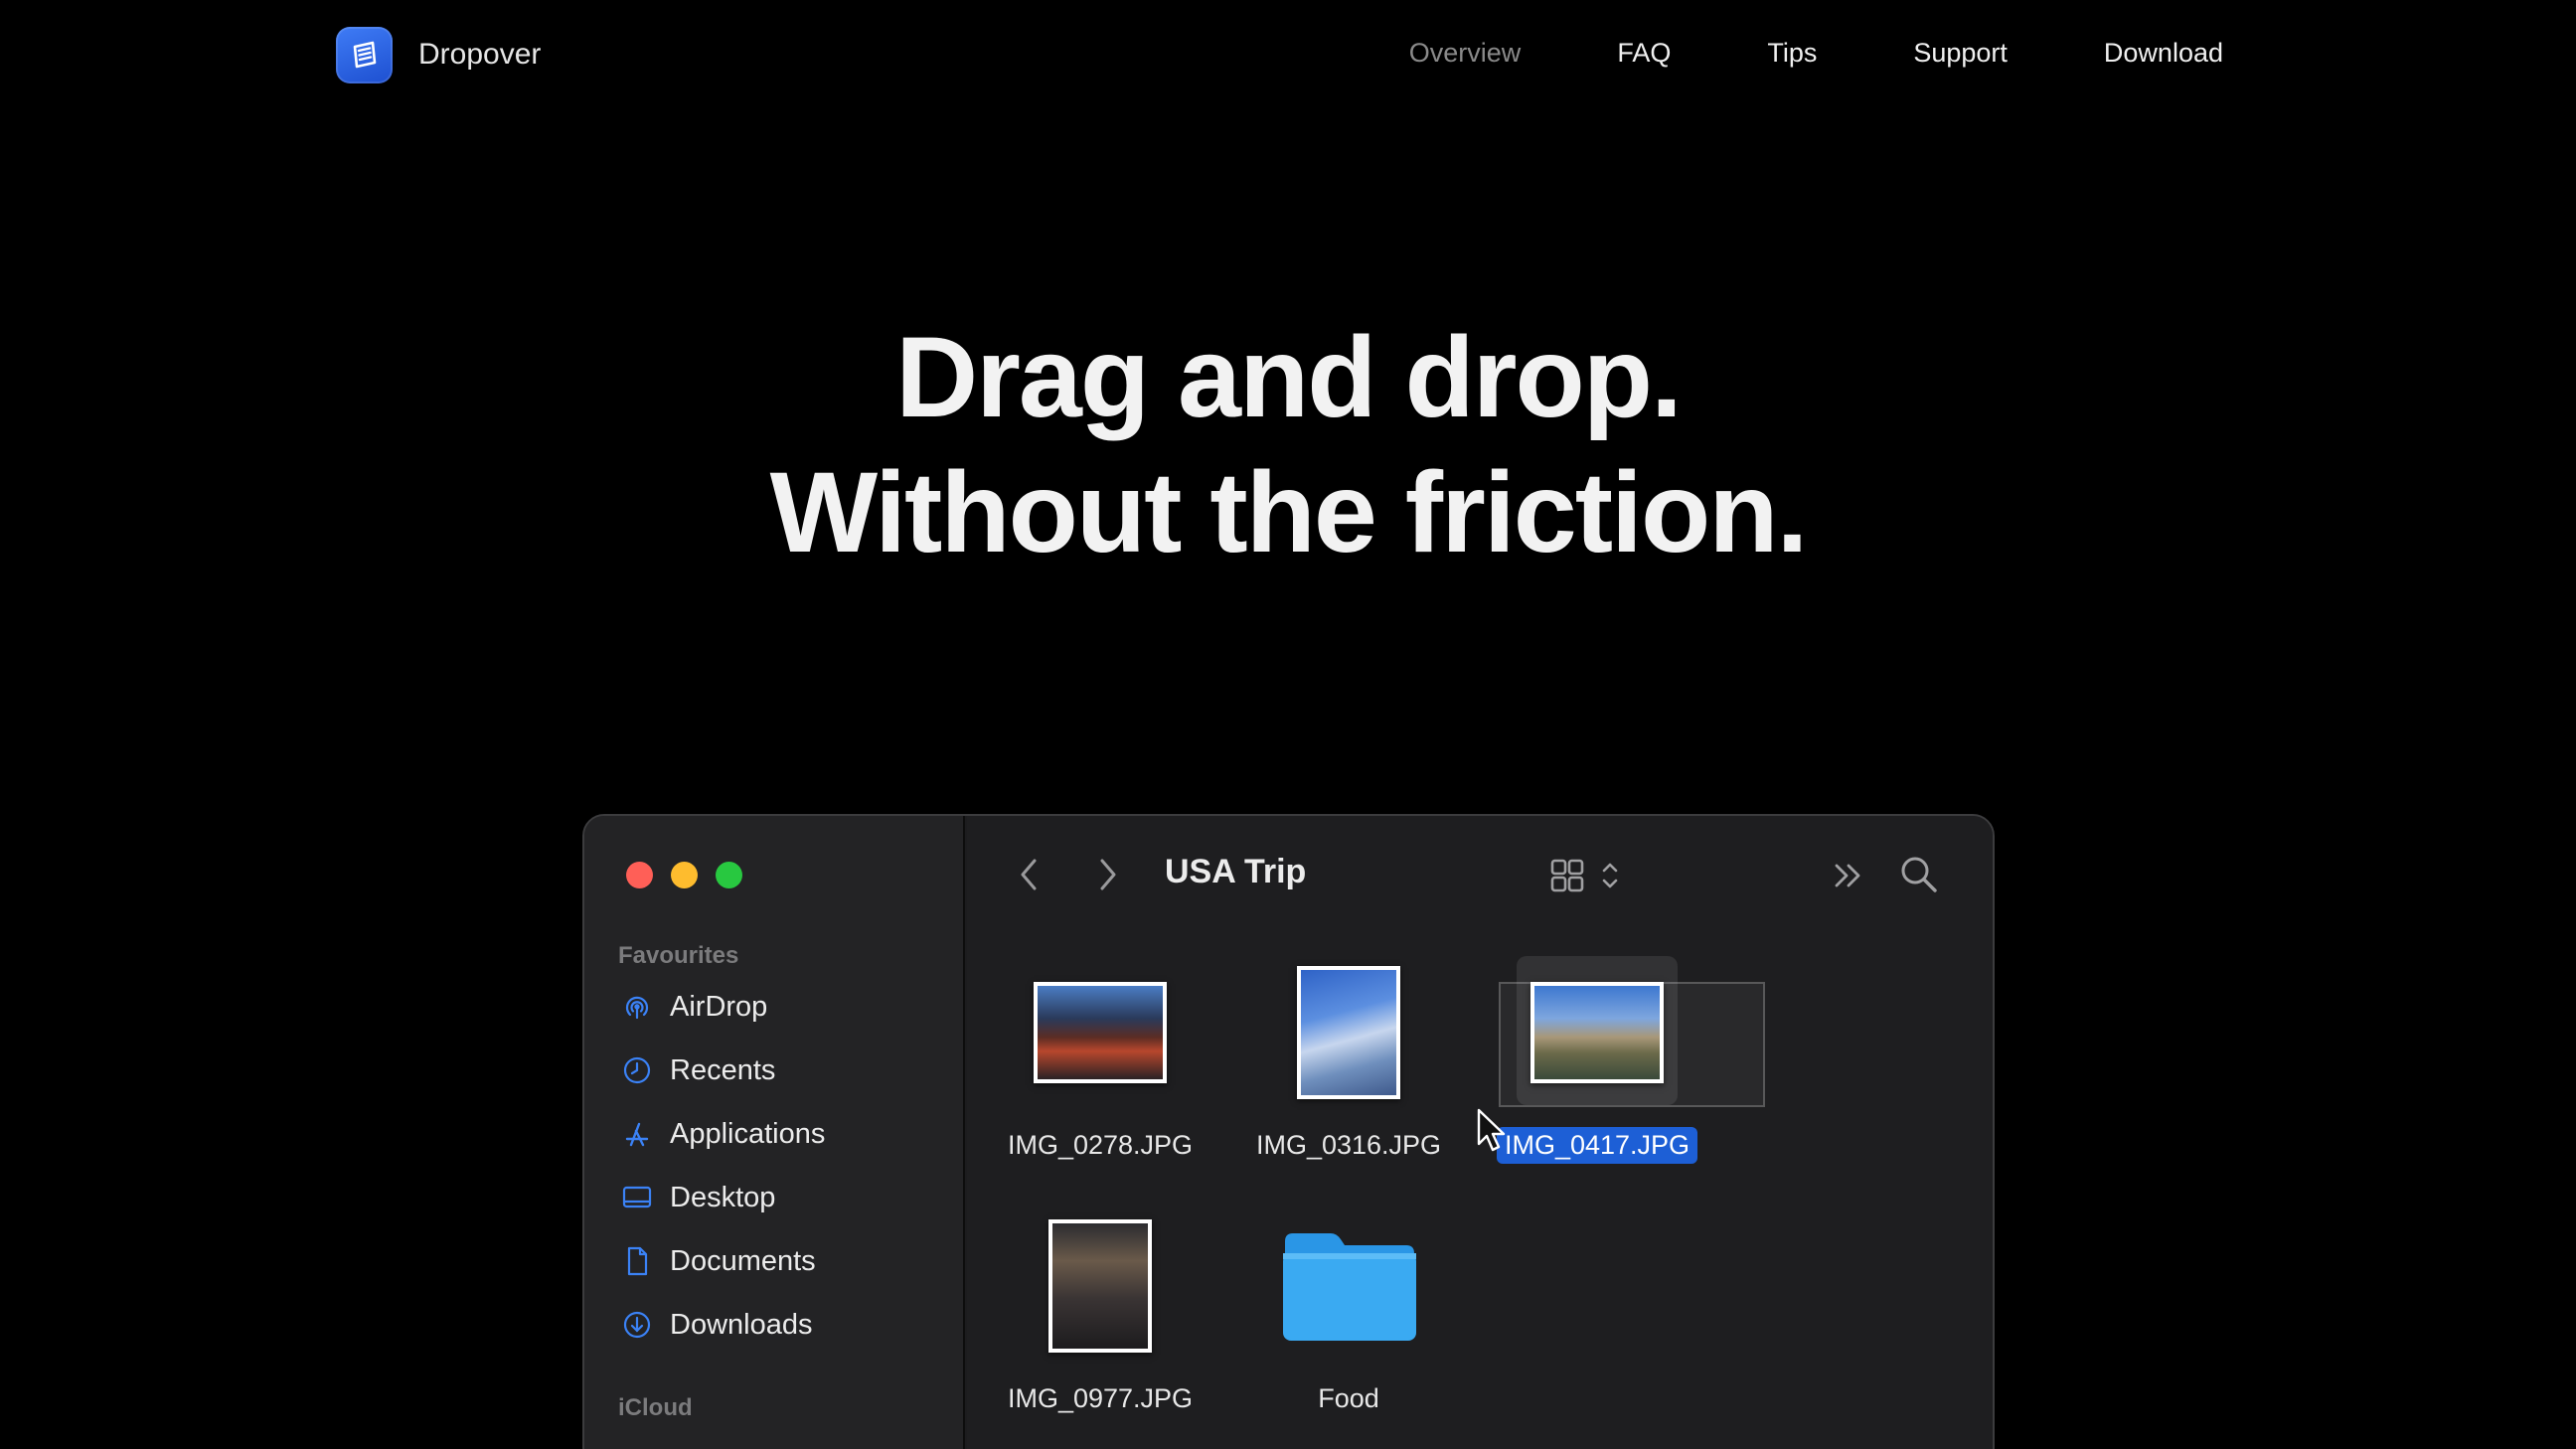  What do you see at coordinates (743, 1260) in the screenshot?
I see `sidebar-item-label: Documents` at bounding box center [743, 1260].